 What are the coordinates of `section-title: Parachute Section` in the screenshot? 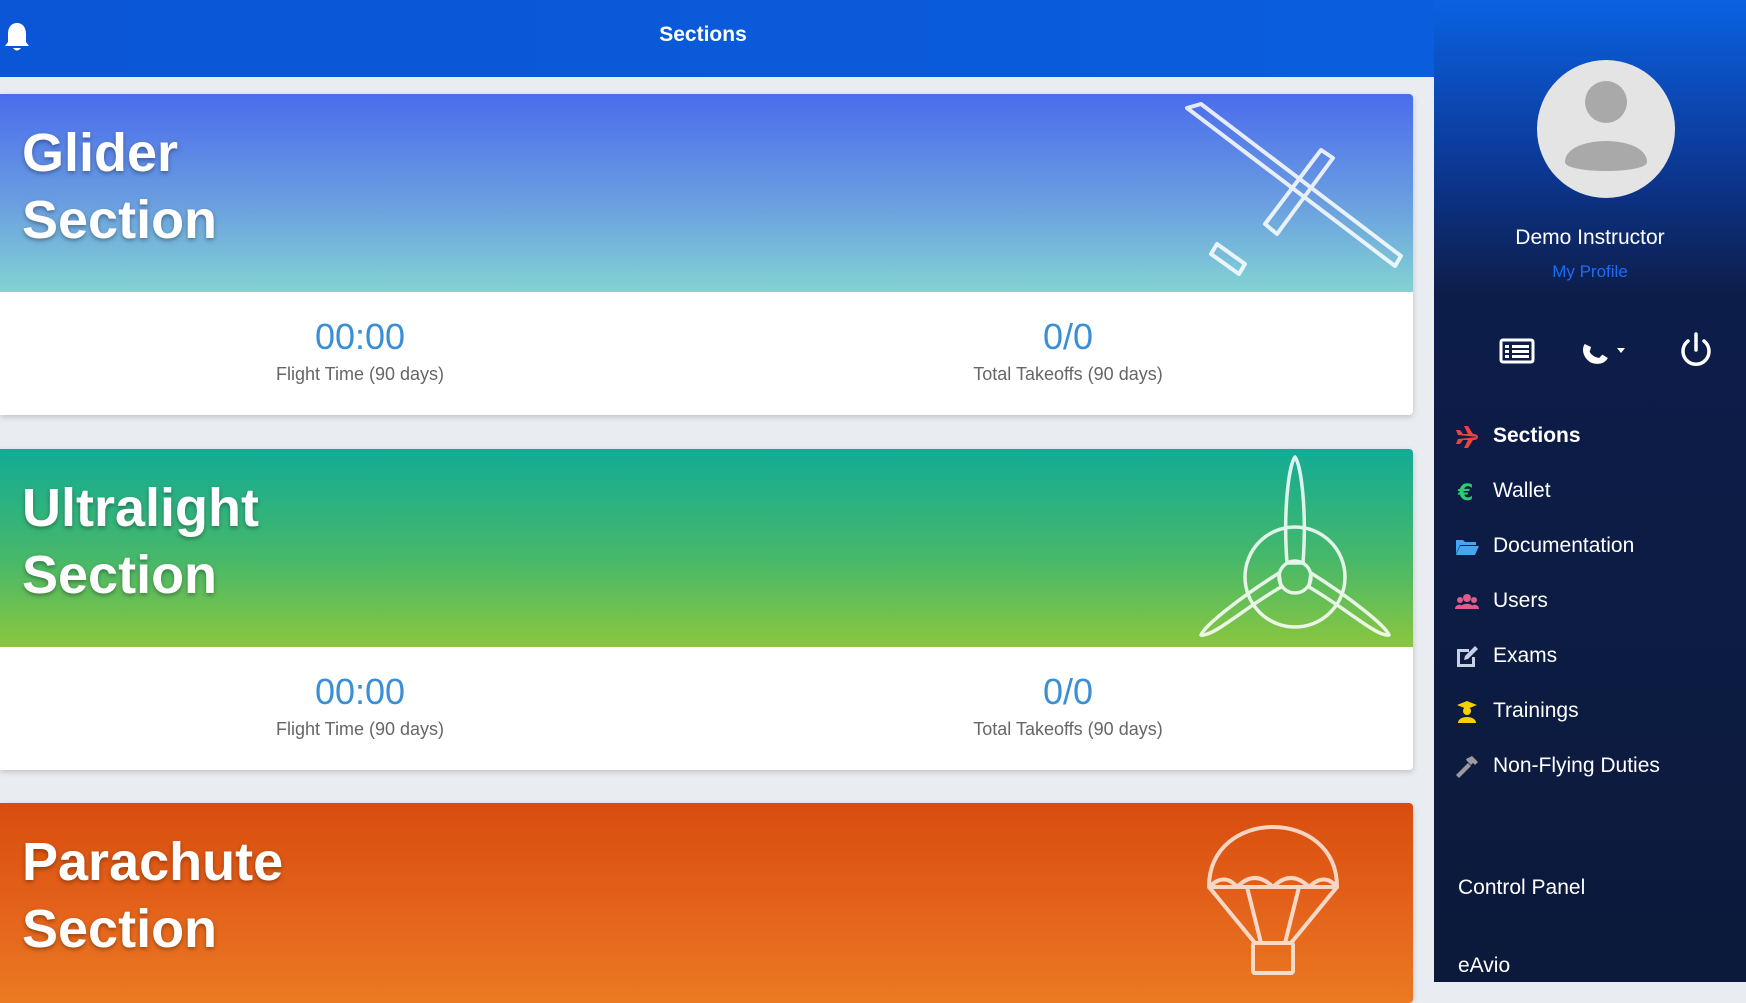 It's located at (153, 895).